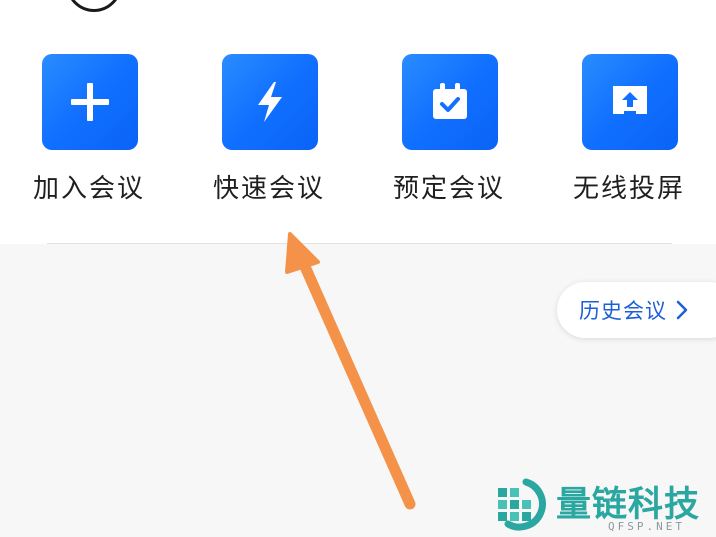  I want to click on watermark-subtitle: QFSP.NET, so click(646, 526).